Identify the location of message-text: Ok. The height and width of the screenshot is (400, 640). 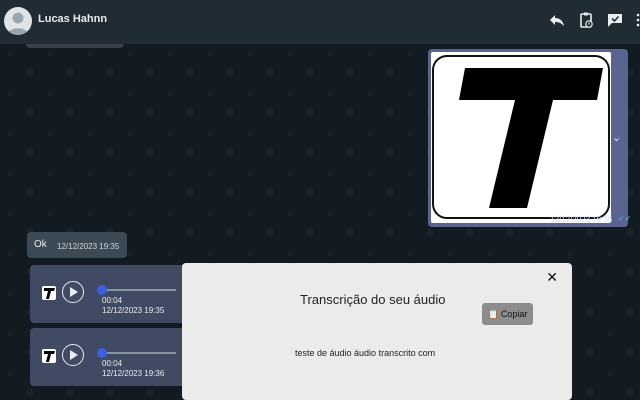
(40, 244).